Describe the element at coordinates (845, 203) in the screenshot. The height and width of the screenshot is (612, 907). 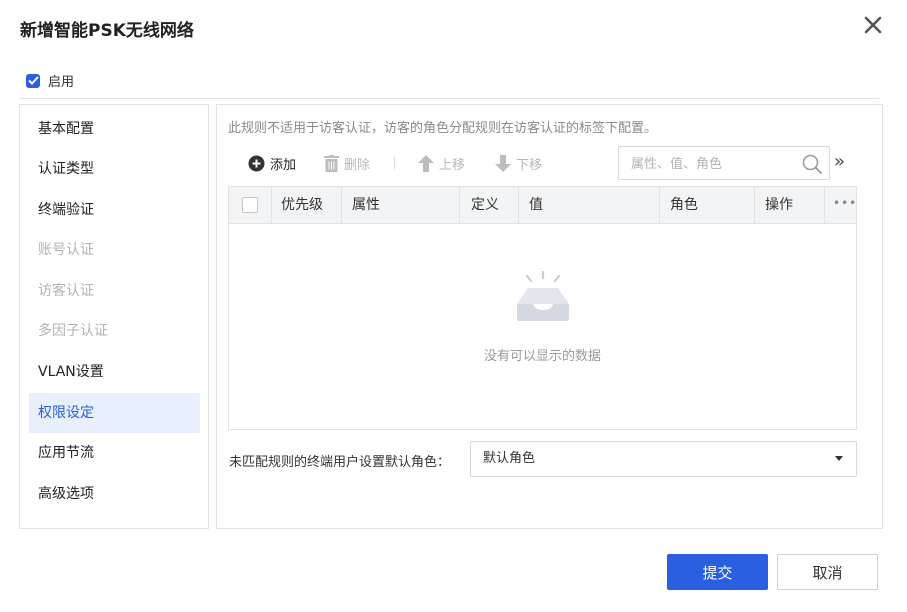
I see `more-icon: •••` at that location.